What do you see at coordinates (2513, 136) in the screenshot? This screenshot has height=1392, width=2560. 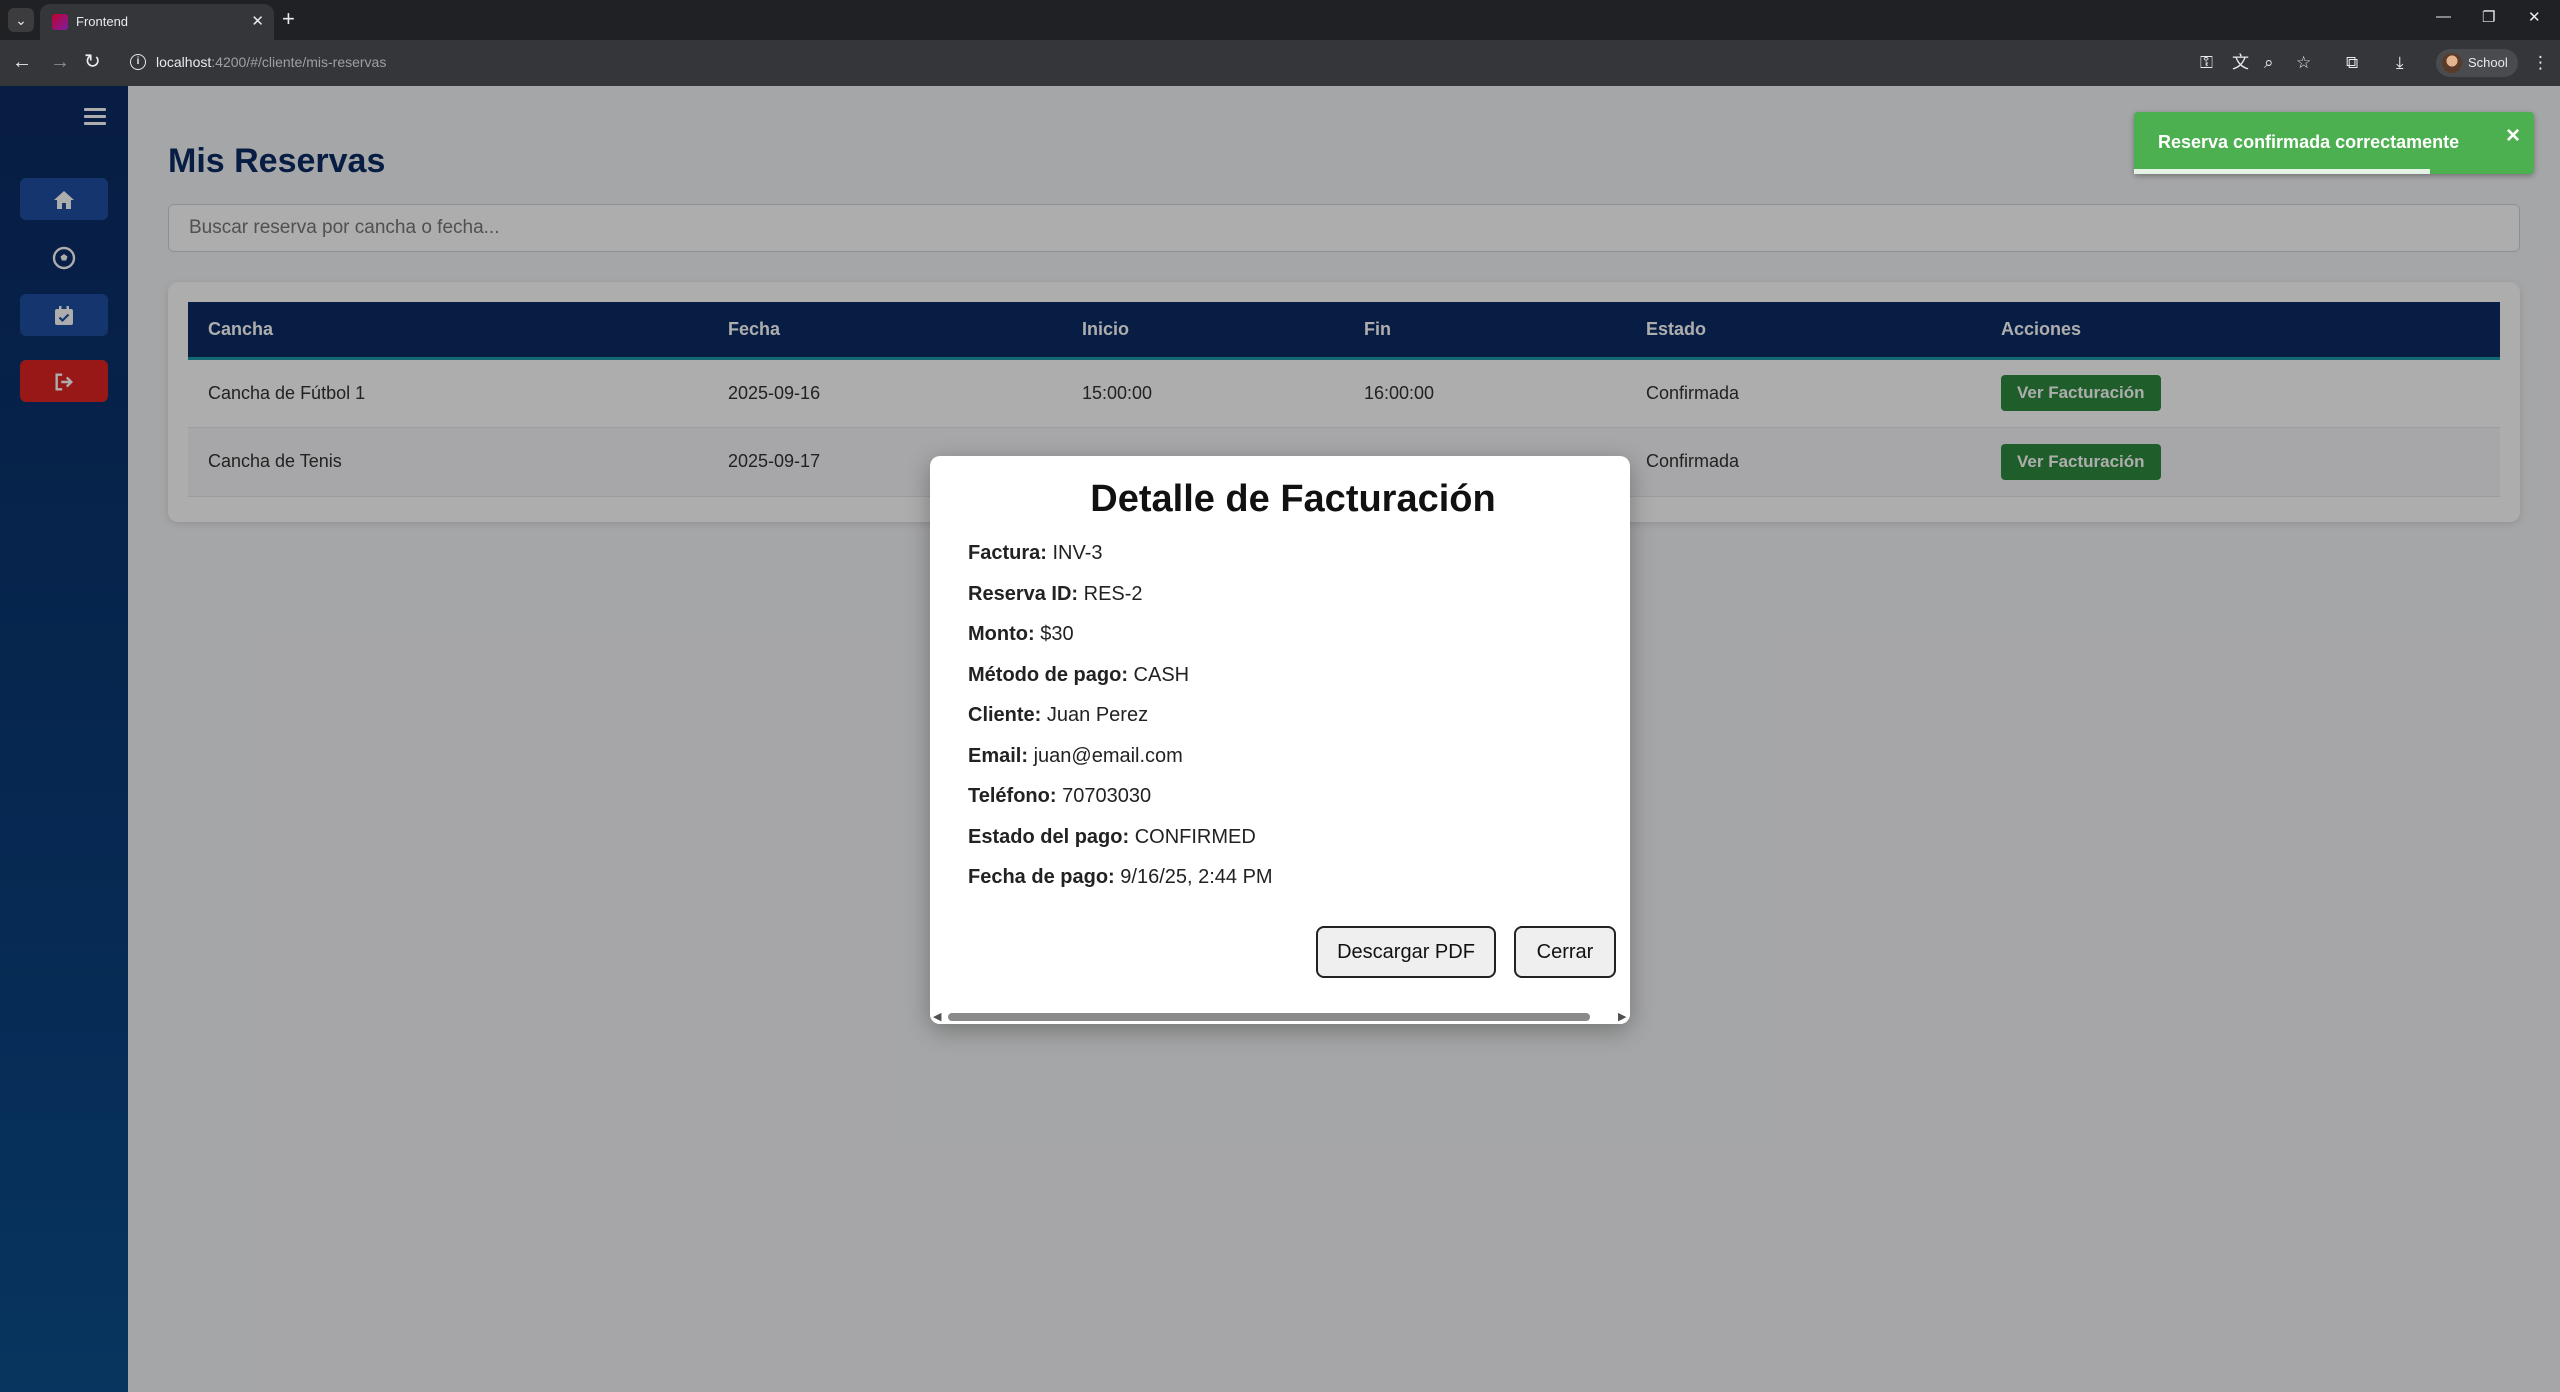 I see `toast-close-icon: ×` at bounding box center [2513, 136].